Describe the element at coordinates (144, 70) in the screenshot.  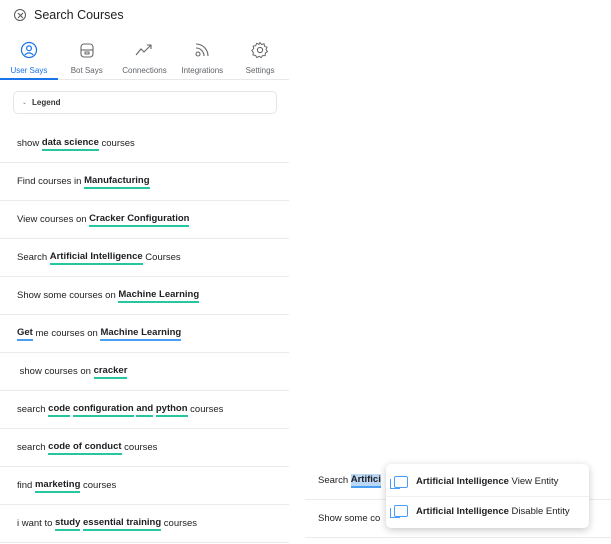
I see `tab-label: Connections` at that location.